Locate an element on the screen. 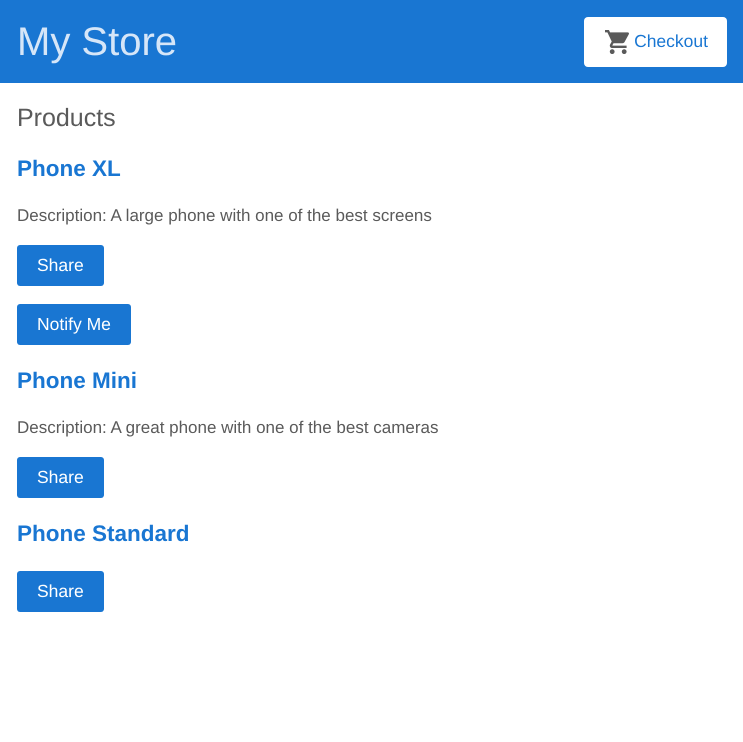 The image size is (743, 742). shopping-cart-icon is located at coordinates (617, 42).